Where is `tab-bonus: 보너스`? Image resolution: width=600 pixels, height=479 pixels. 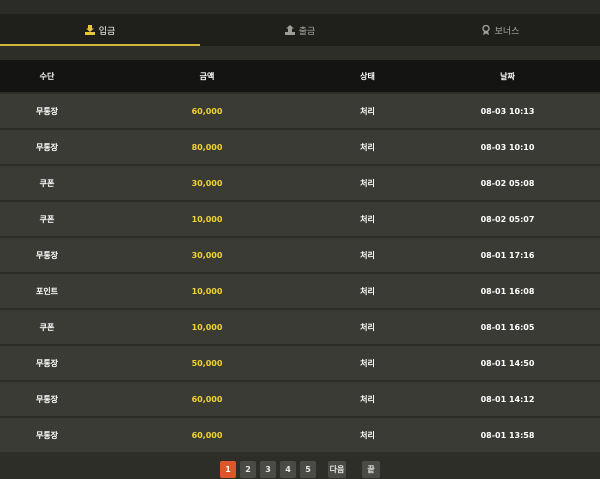 tab-bonus: 보너스 is located at coordinates (500, 30).